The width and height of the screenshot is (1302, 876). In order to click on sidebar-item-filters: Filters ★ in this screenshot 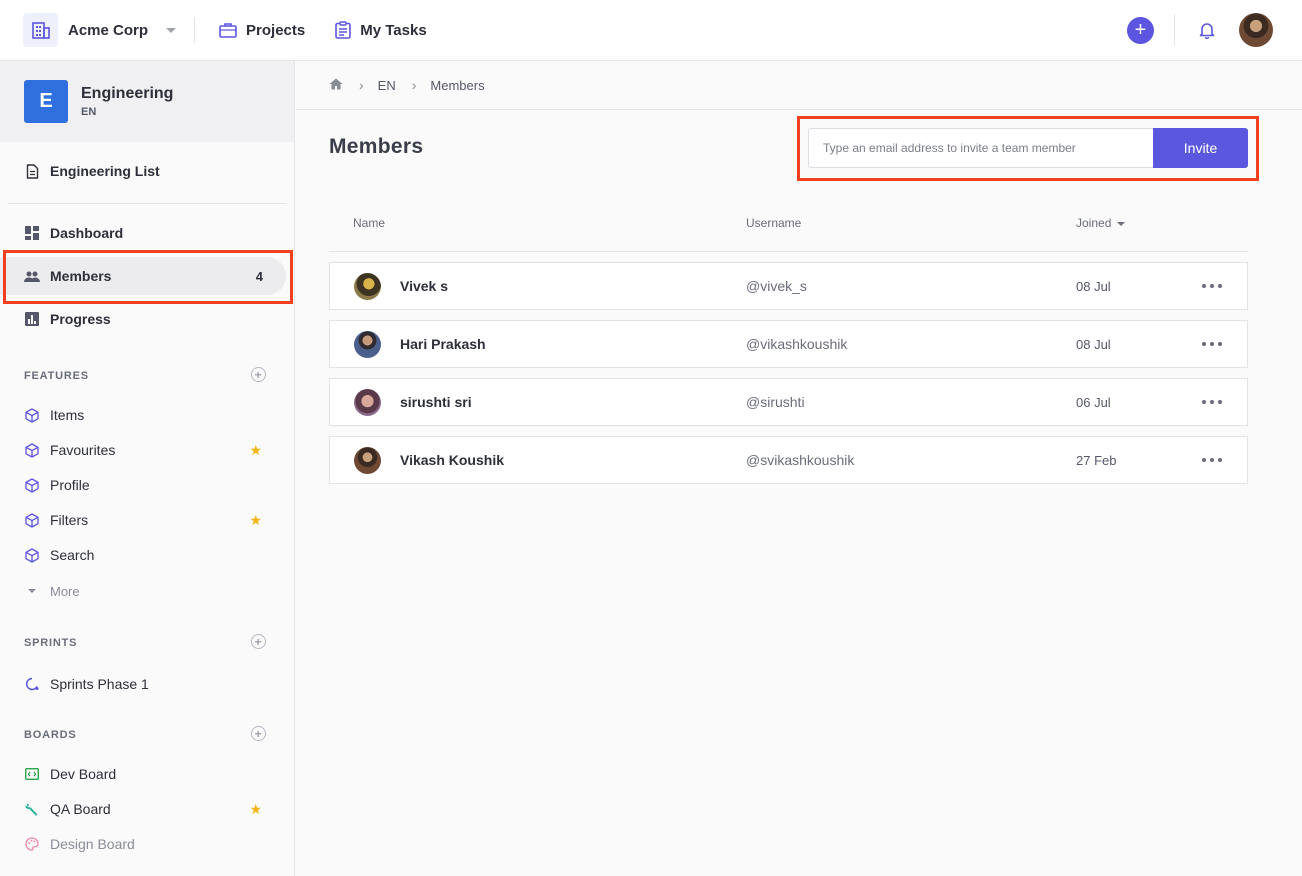, I will do `click(143, 520)`.